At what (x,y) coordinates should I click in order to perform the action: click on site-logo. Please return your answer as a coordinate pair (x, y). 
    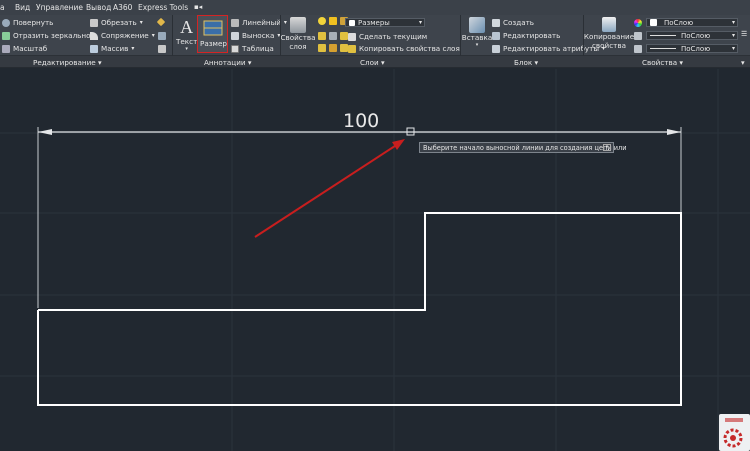
    Looking at the image, I should click on (734, 432).